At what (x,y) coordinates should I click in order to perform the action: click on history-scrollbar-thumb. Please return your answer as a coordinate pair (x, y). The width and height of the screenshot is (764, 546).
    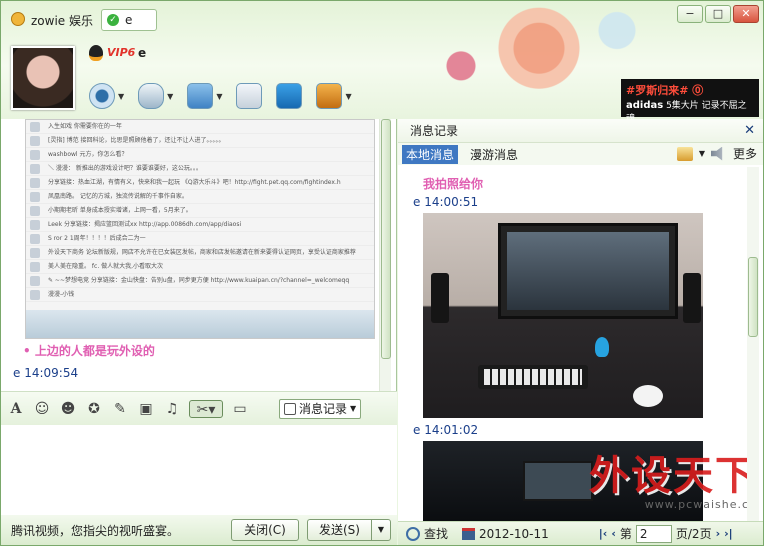
    Looking at the image, I should click on (753, 297).